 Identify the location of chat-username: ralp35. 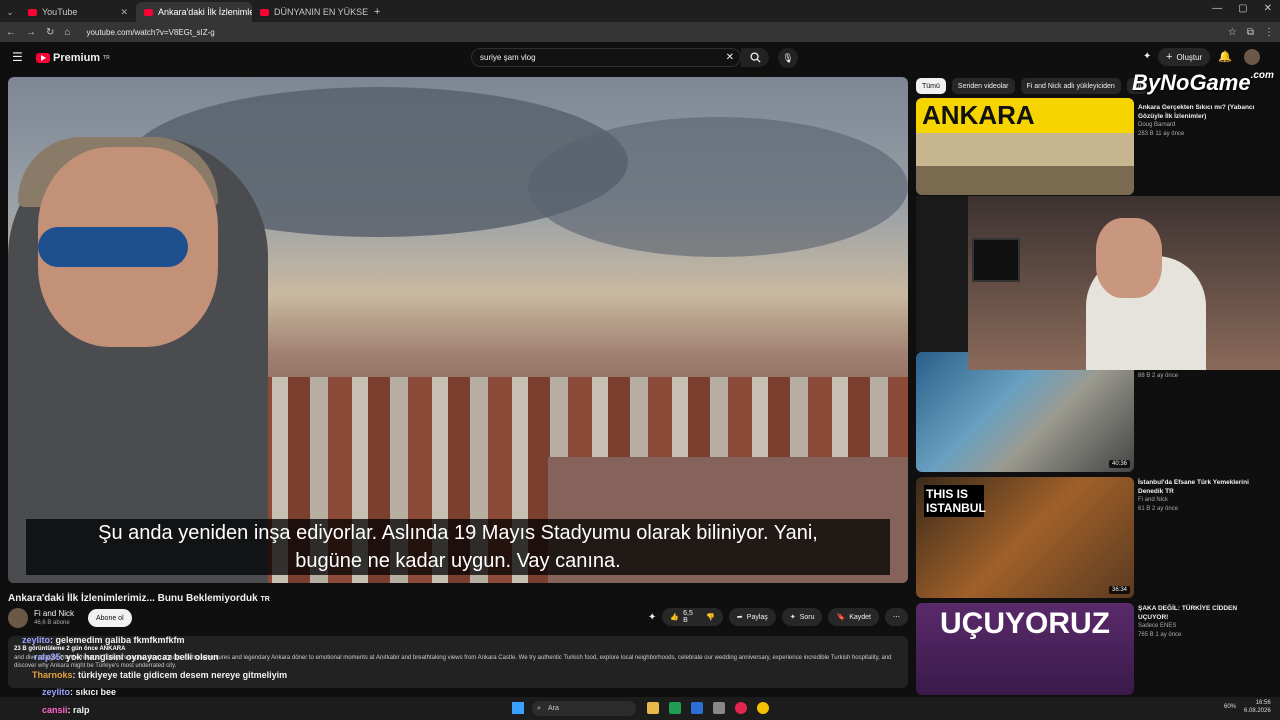
(47, 657).